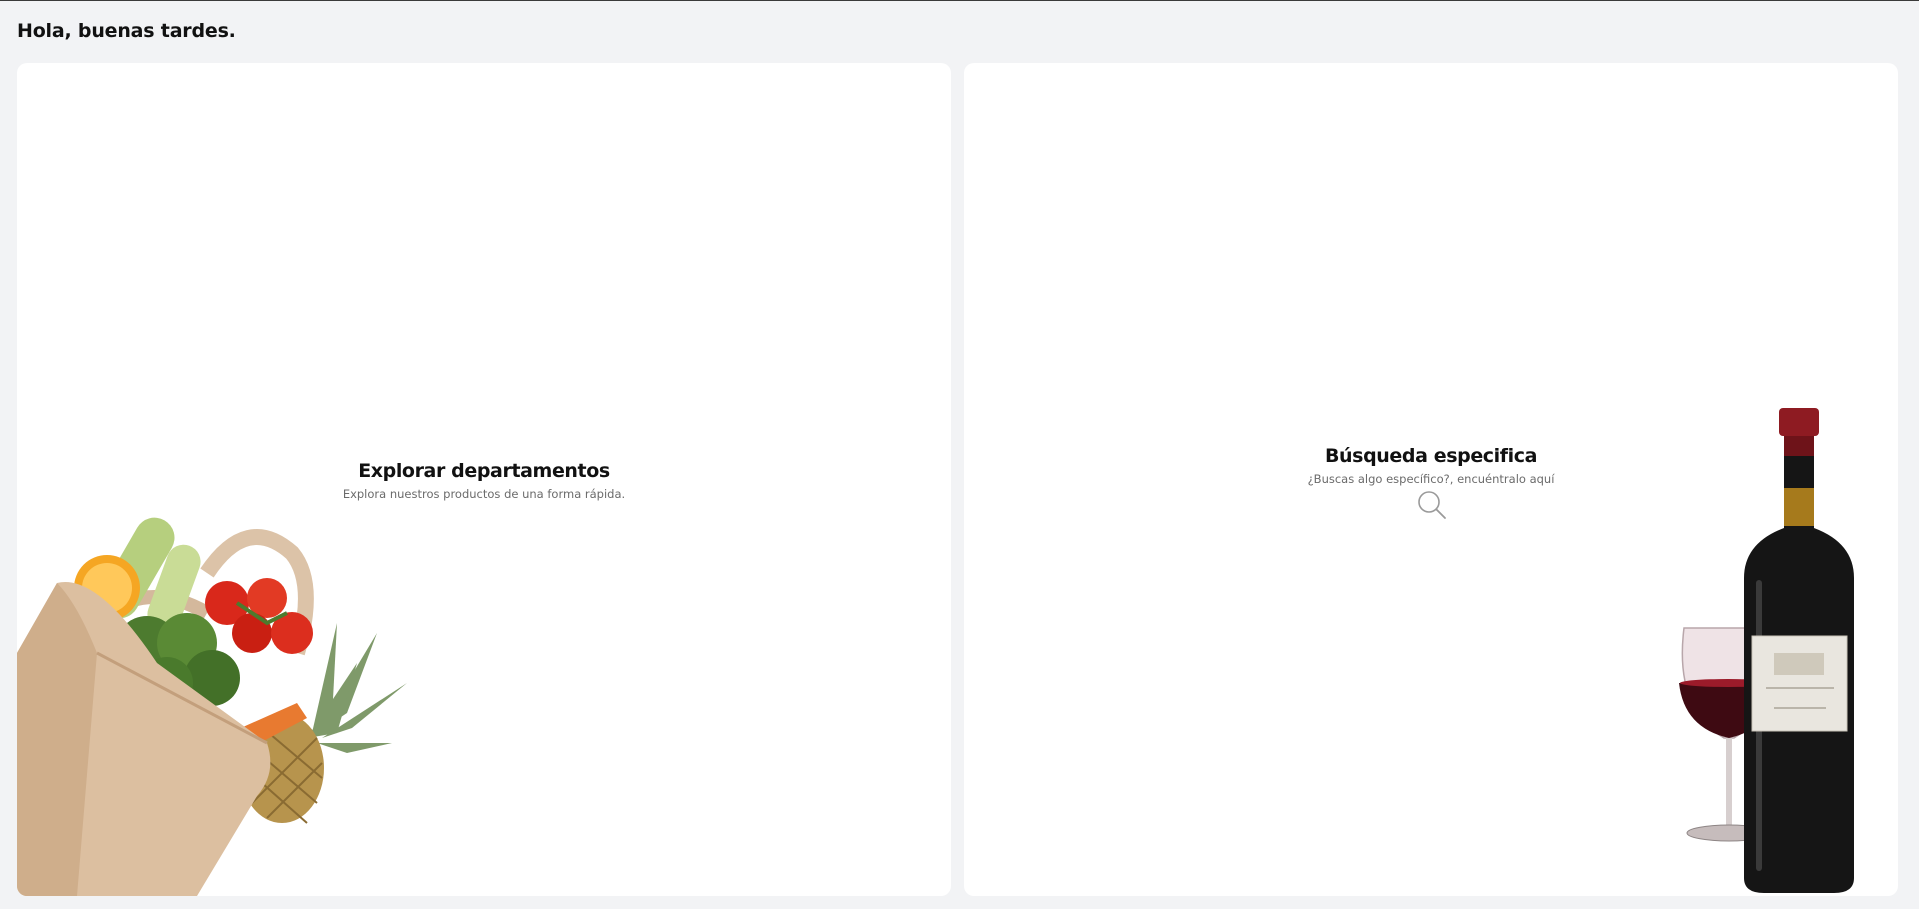 This screenshot has width=1919, height=909. I want to click on wine-bottle-glass-illustration, so click(1766, 650).